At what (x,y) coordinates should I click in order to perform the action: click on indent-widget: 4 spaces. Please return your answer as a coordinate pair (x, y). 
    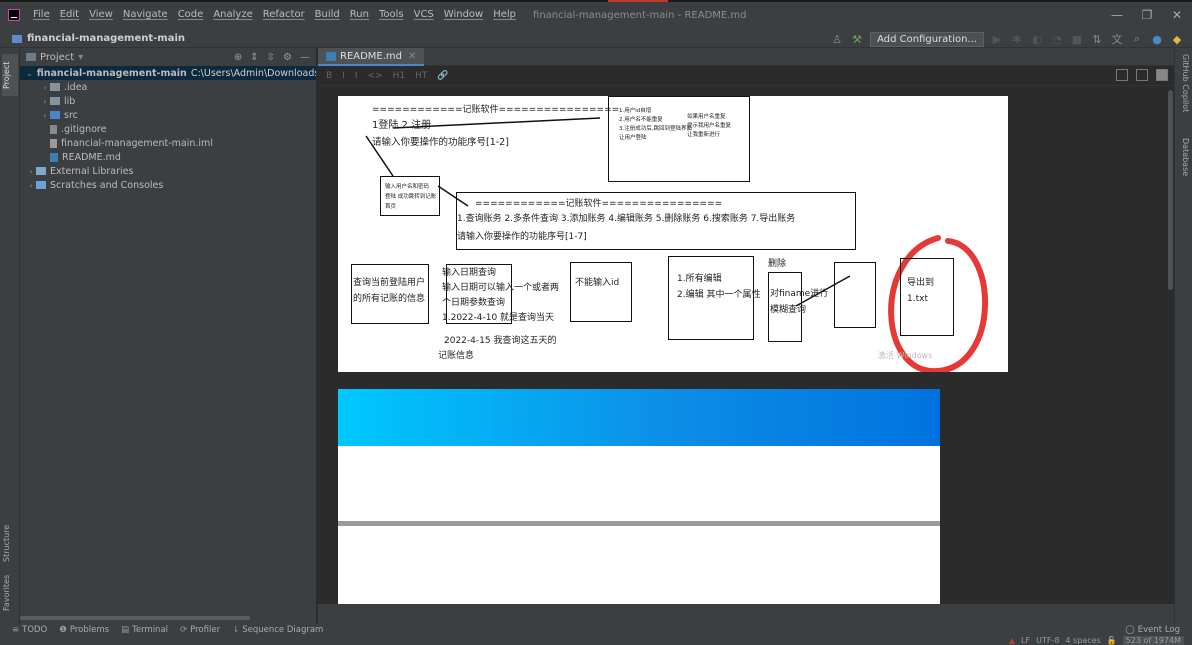
    Looking at the image, I should click on (1082, 640).